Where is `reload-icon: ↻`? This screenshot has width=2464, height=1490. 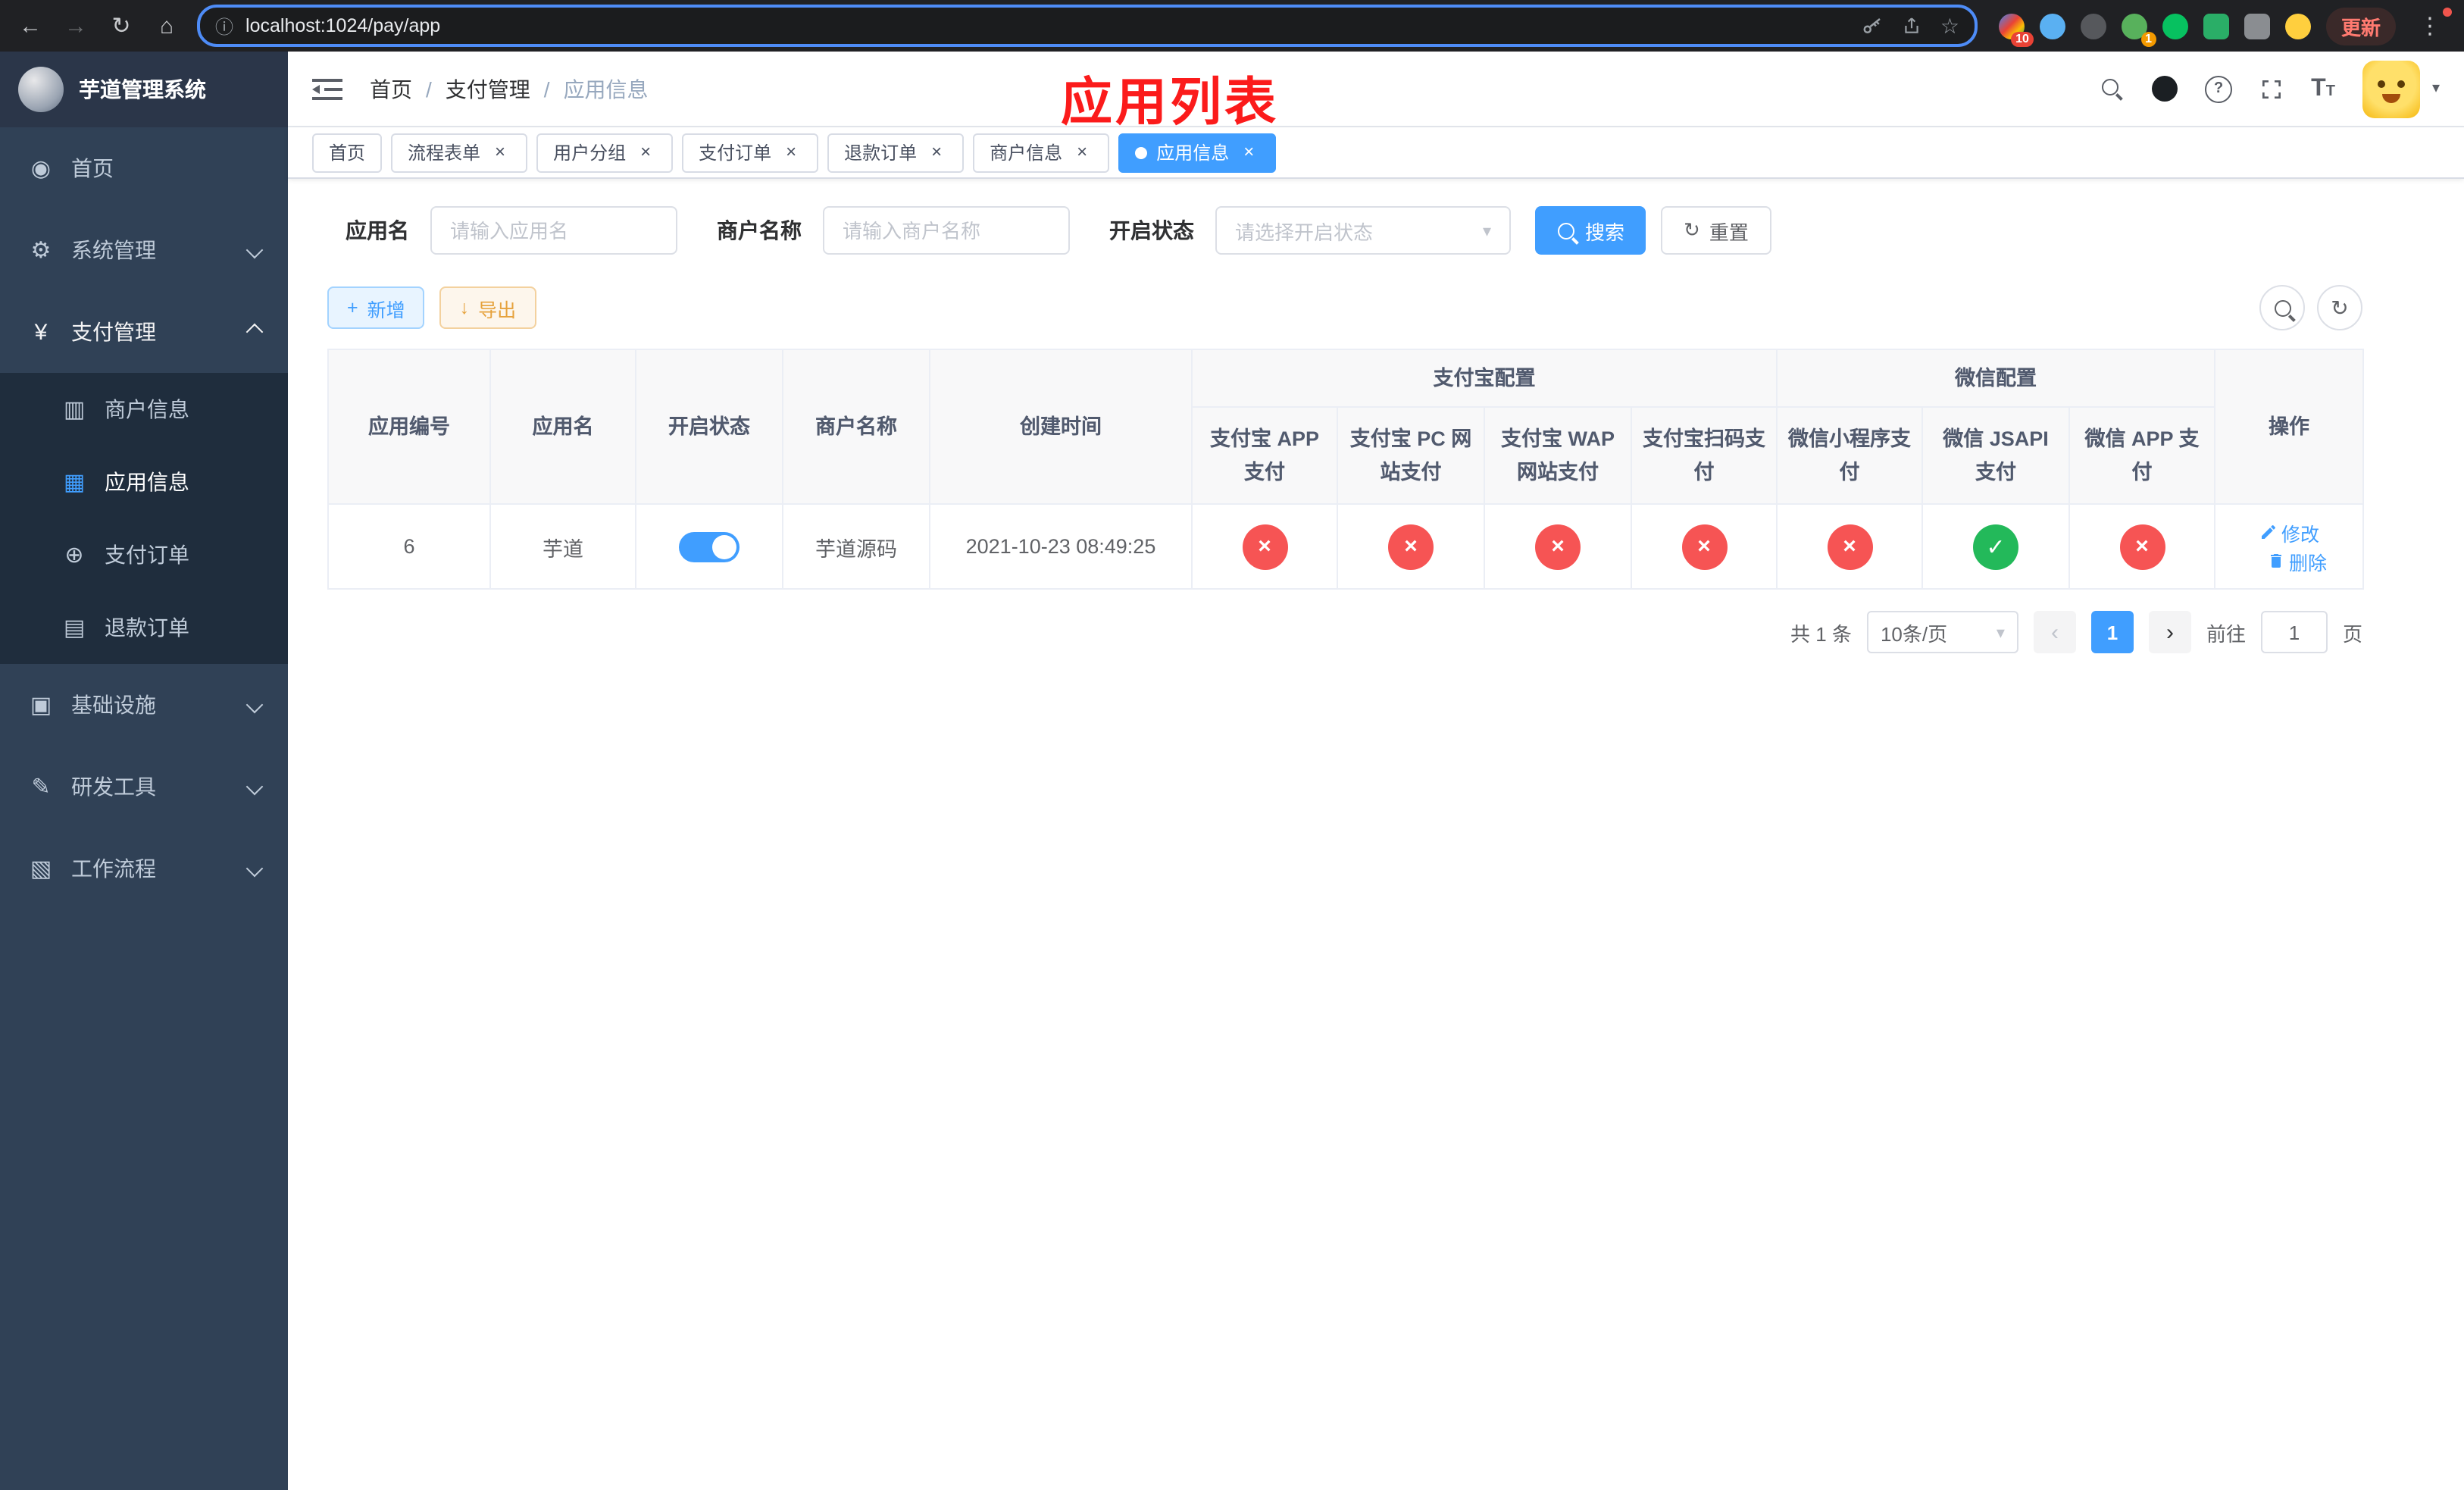 reload-icon: ↻ is located at coordinates (121, 26).